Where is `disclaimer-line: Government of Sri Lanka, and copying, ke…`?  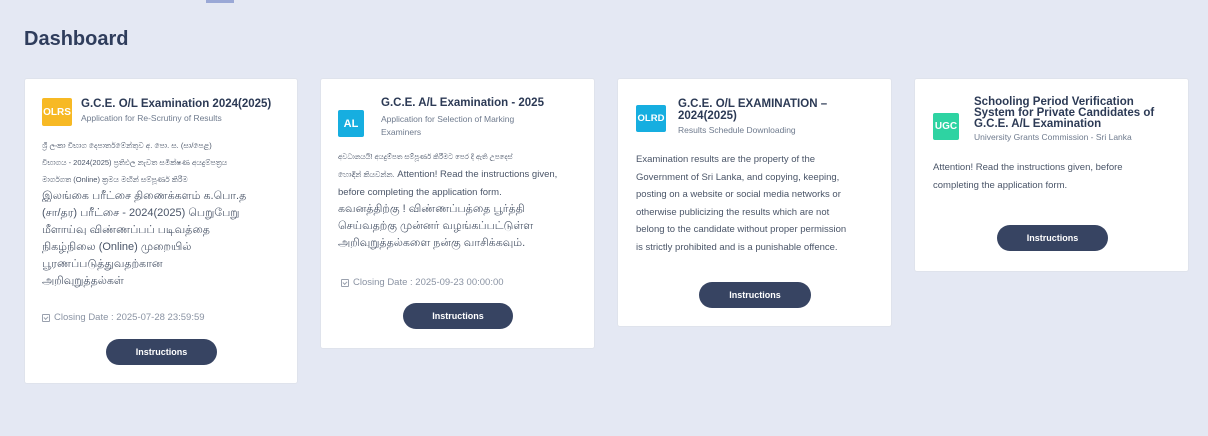 disclaimer-line: Government of Sri Lanka, and copying, ke… is located at coordinates (738, 177).